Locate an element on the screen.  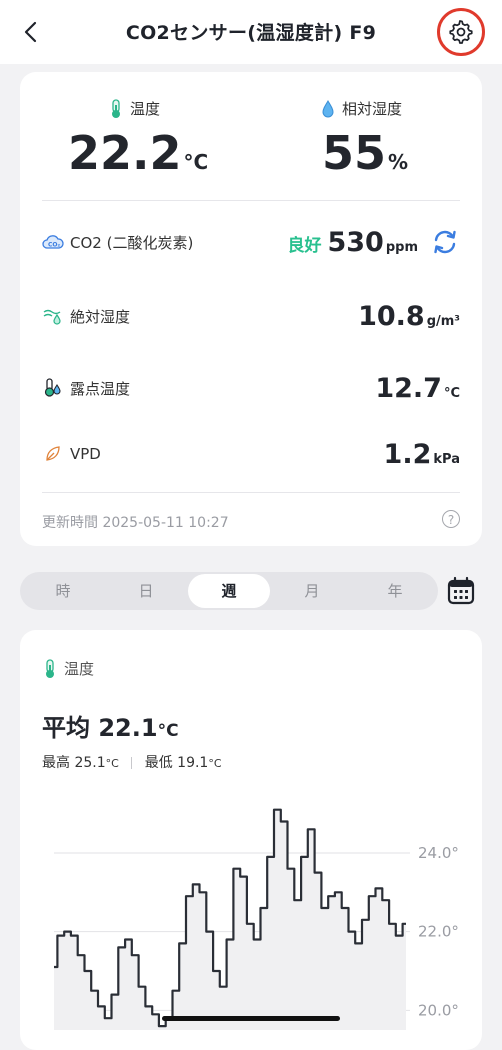
vpd-number: 1.2 is located at coordinates (407, 454).